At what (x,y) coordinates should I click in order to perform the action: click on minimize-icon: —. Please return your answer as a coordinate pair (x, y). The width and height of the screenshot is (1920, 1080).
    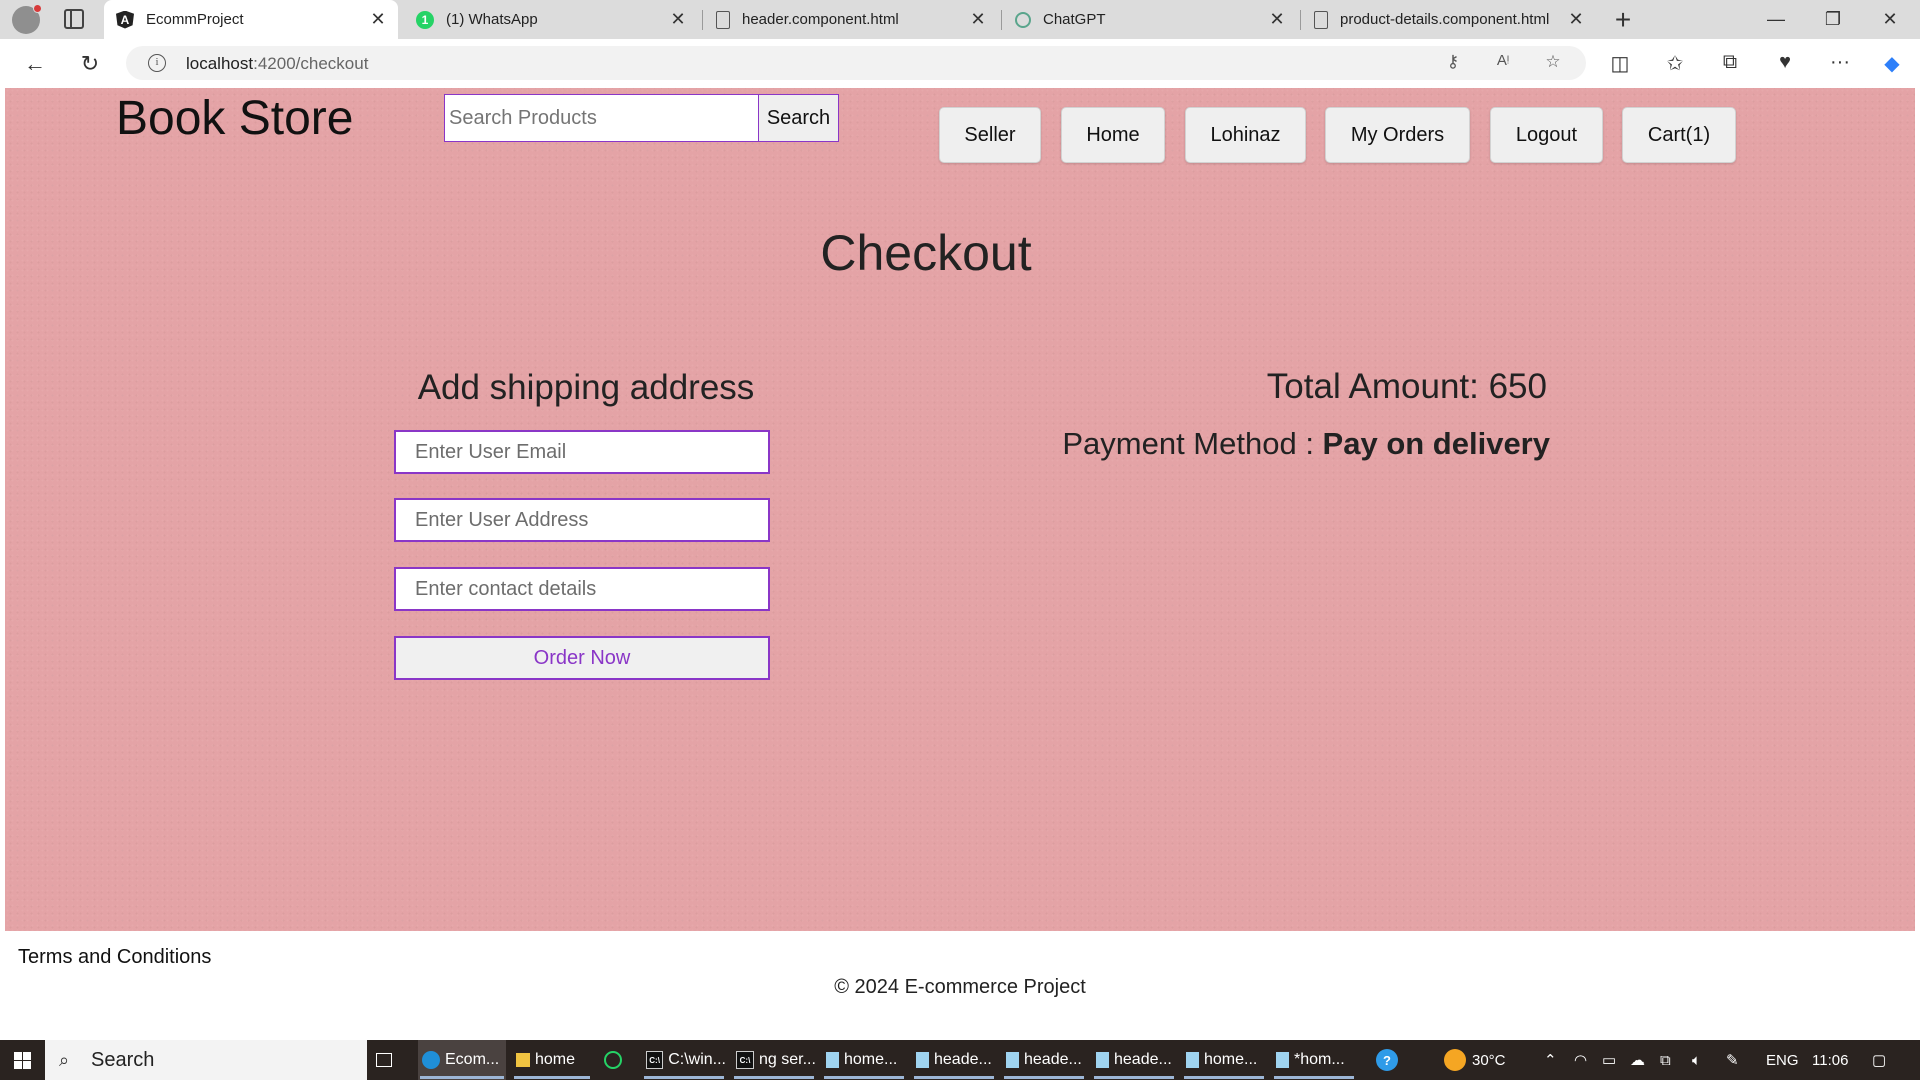
    Looking at the image, I should click on (1776, 19).